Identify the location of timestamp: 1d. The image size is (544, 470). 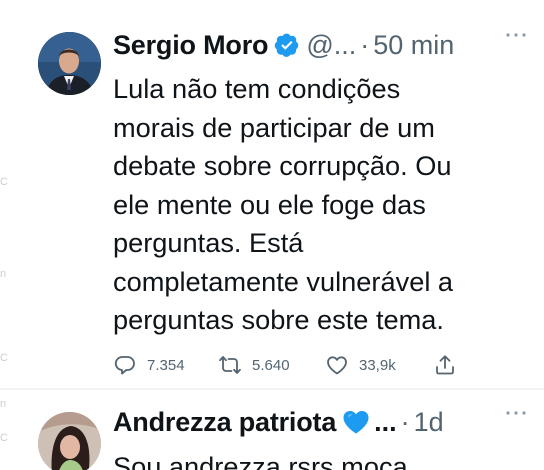
(429, 422).